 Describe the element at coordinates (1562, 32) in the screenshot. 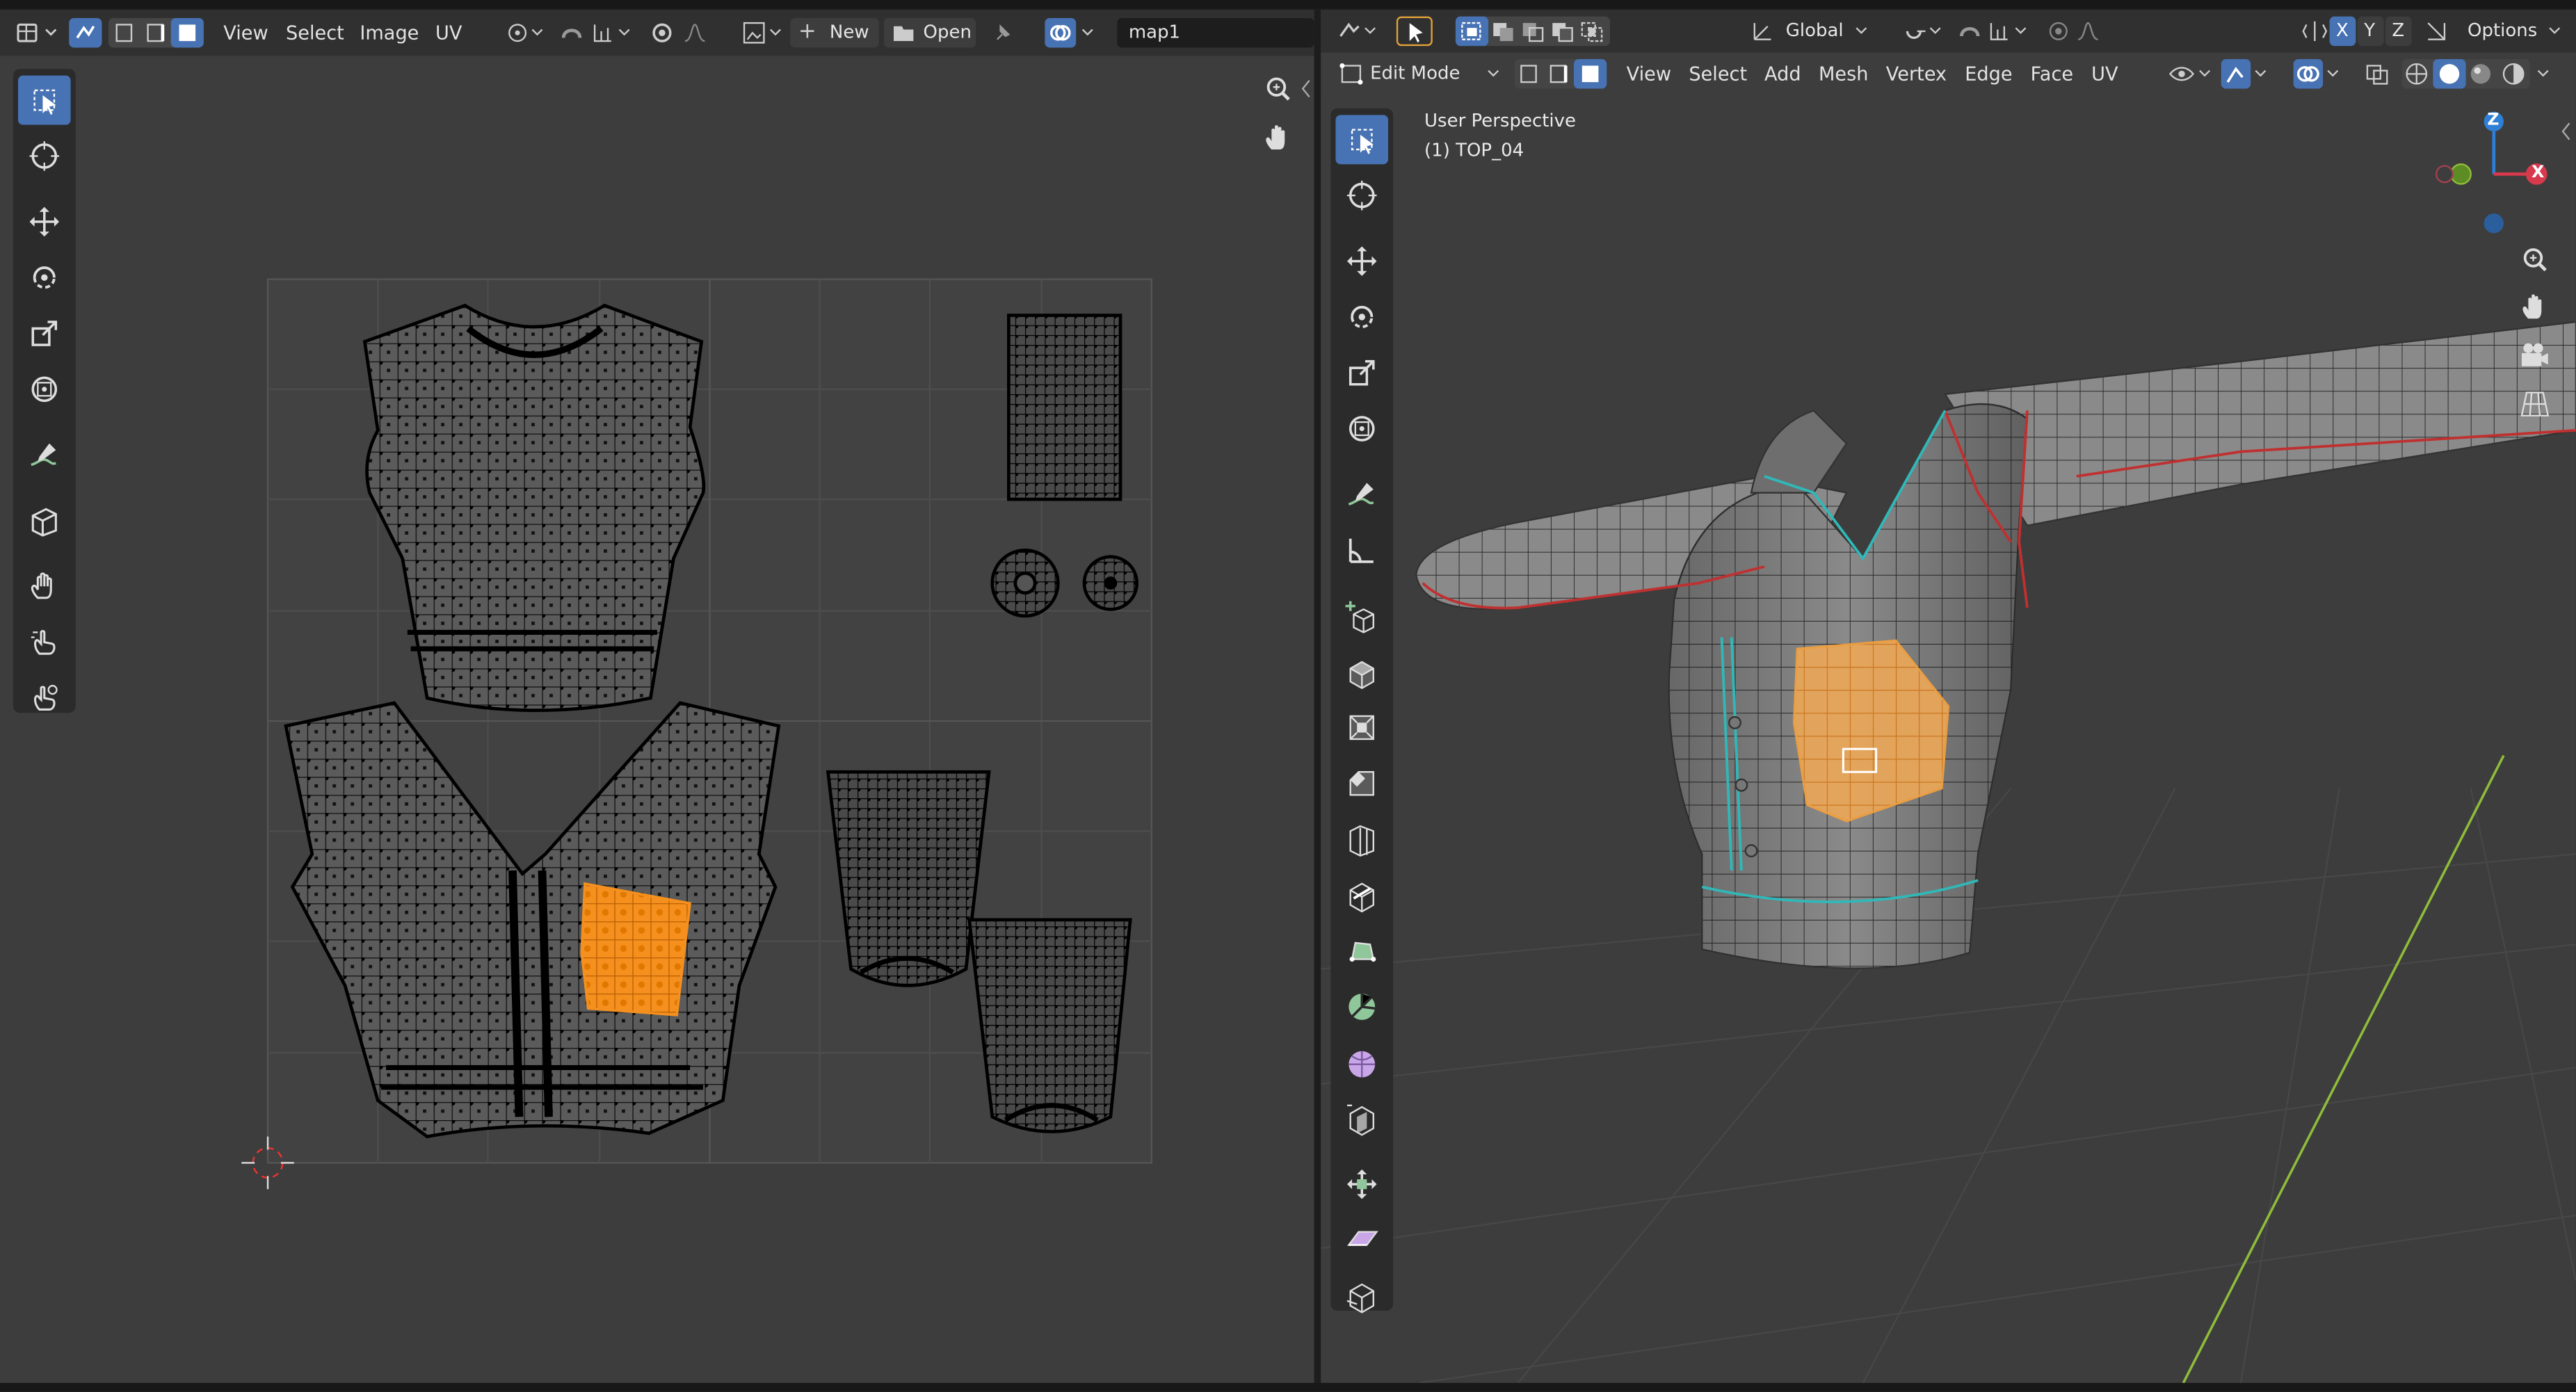

I see `invert-selection-button` at that location.